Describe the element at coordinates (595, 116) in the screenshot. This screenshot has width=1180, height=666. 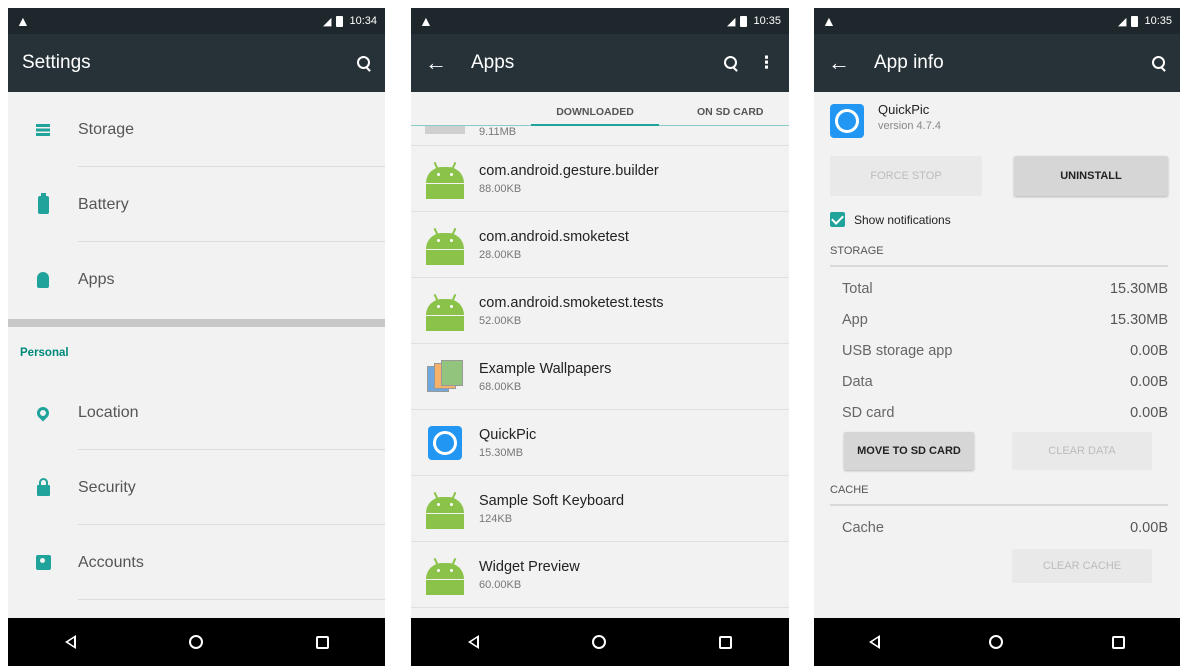
I see `tab-downloaded: DOWNLOADED` at that location.